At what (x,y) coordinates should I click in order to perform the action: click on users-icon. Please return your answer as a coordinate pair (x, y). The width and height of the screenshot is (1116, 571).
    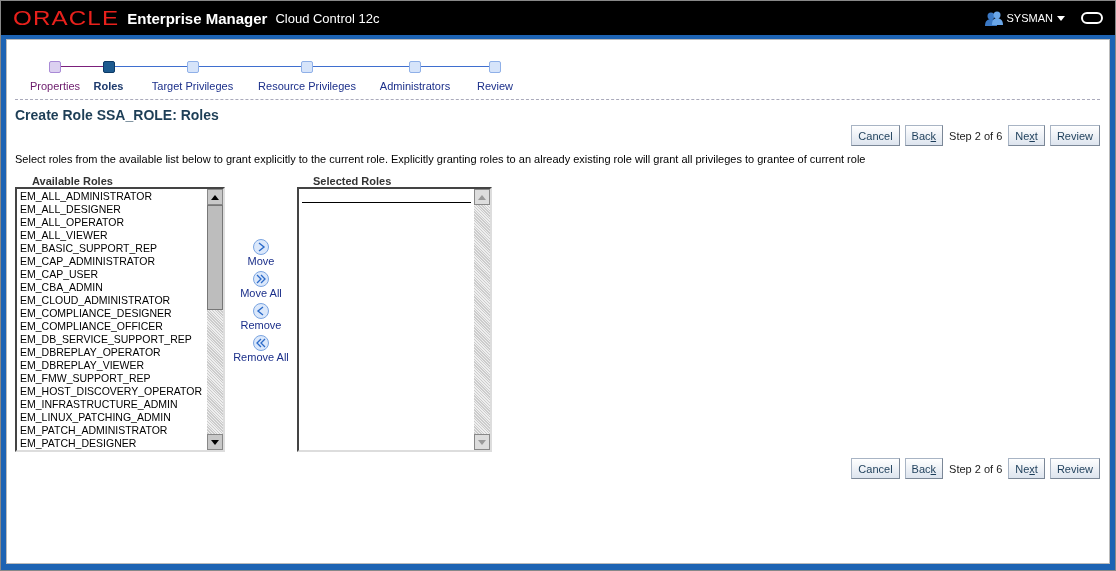
    Looking at the image, I should click on (993, 18).